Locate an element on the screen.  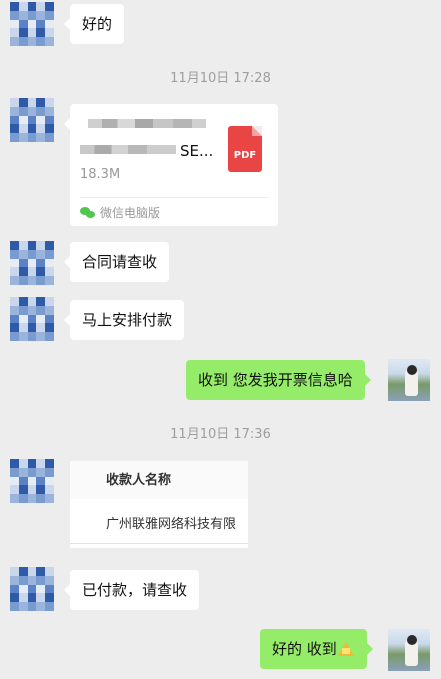
timestamp: 11月10日 17:28 is located at coordinates (220, 78).